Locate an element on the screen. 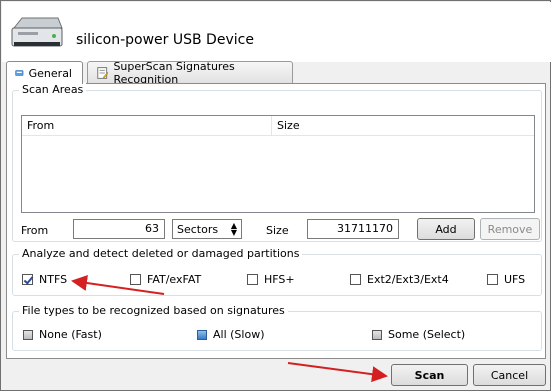 This screenshot has height=392, width=551. option-all-slow-indicator is located at coordinates (202, 334).